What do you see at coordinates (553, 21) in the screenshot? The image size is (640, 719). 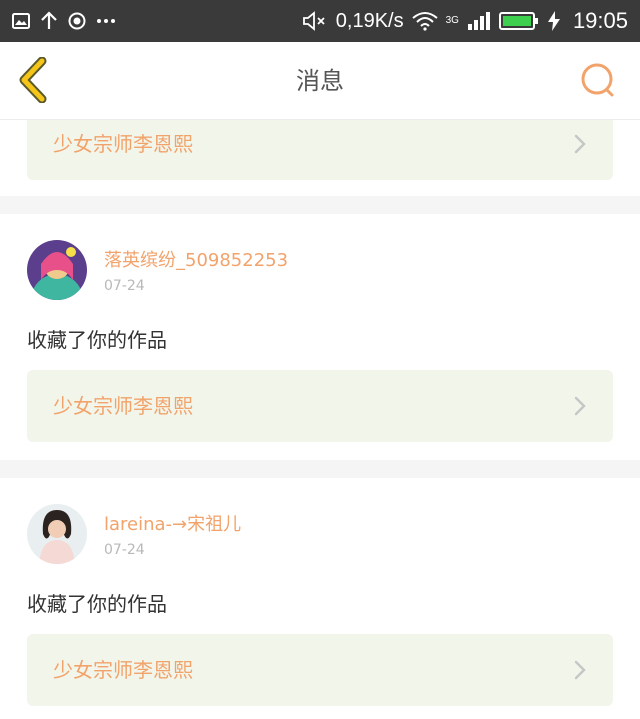 I see `charging-icon` at bounding box center [553, 21].